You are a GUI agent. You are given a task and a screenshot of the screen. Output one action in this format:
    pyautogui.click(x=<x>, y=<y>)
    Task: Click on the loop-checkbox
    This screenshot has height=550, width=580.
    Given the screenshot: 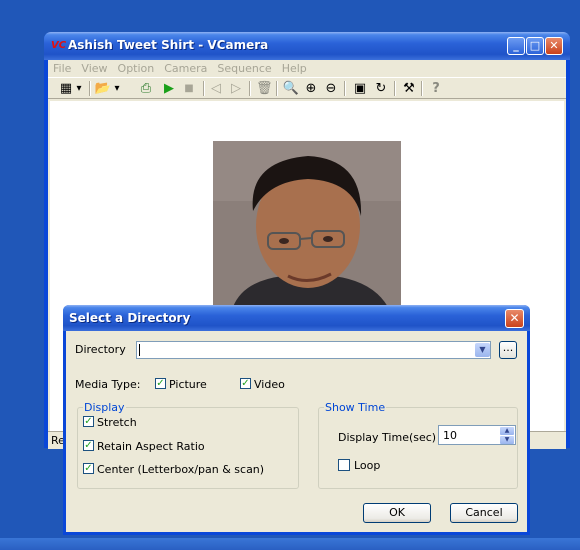 What is the action you would take?
    pyautogui.click(x=344, y=465)
    